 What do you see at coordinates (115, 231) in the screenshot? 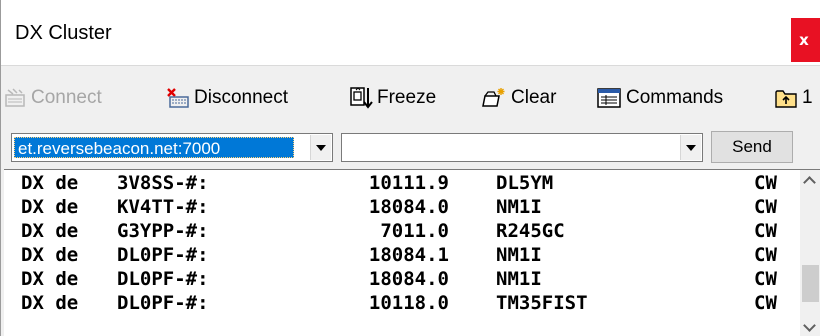
I see `spot-prefix-spotter: DX de G3YPP-#:` at bounding box center [115, 231].